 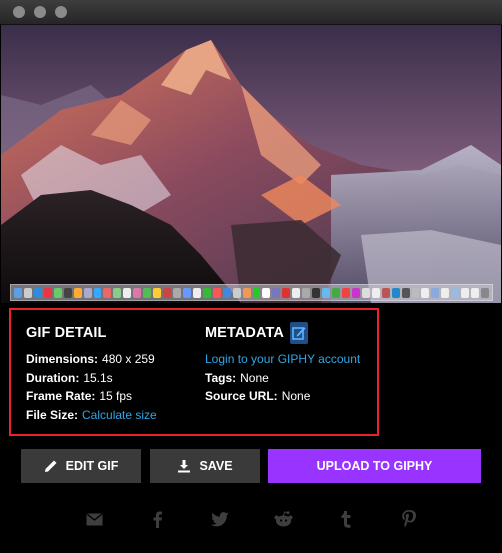 I want to click on close-window-button, so click(x=19, y=12).